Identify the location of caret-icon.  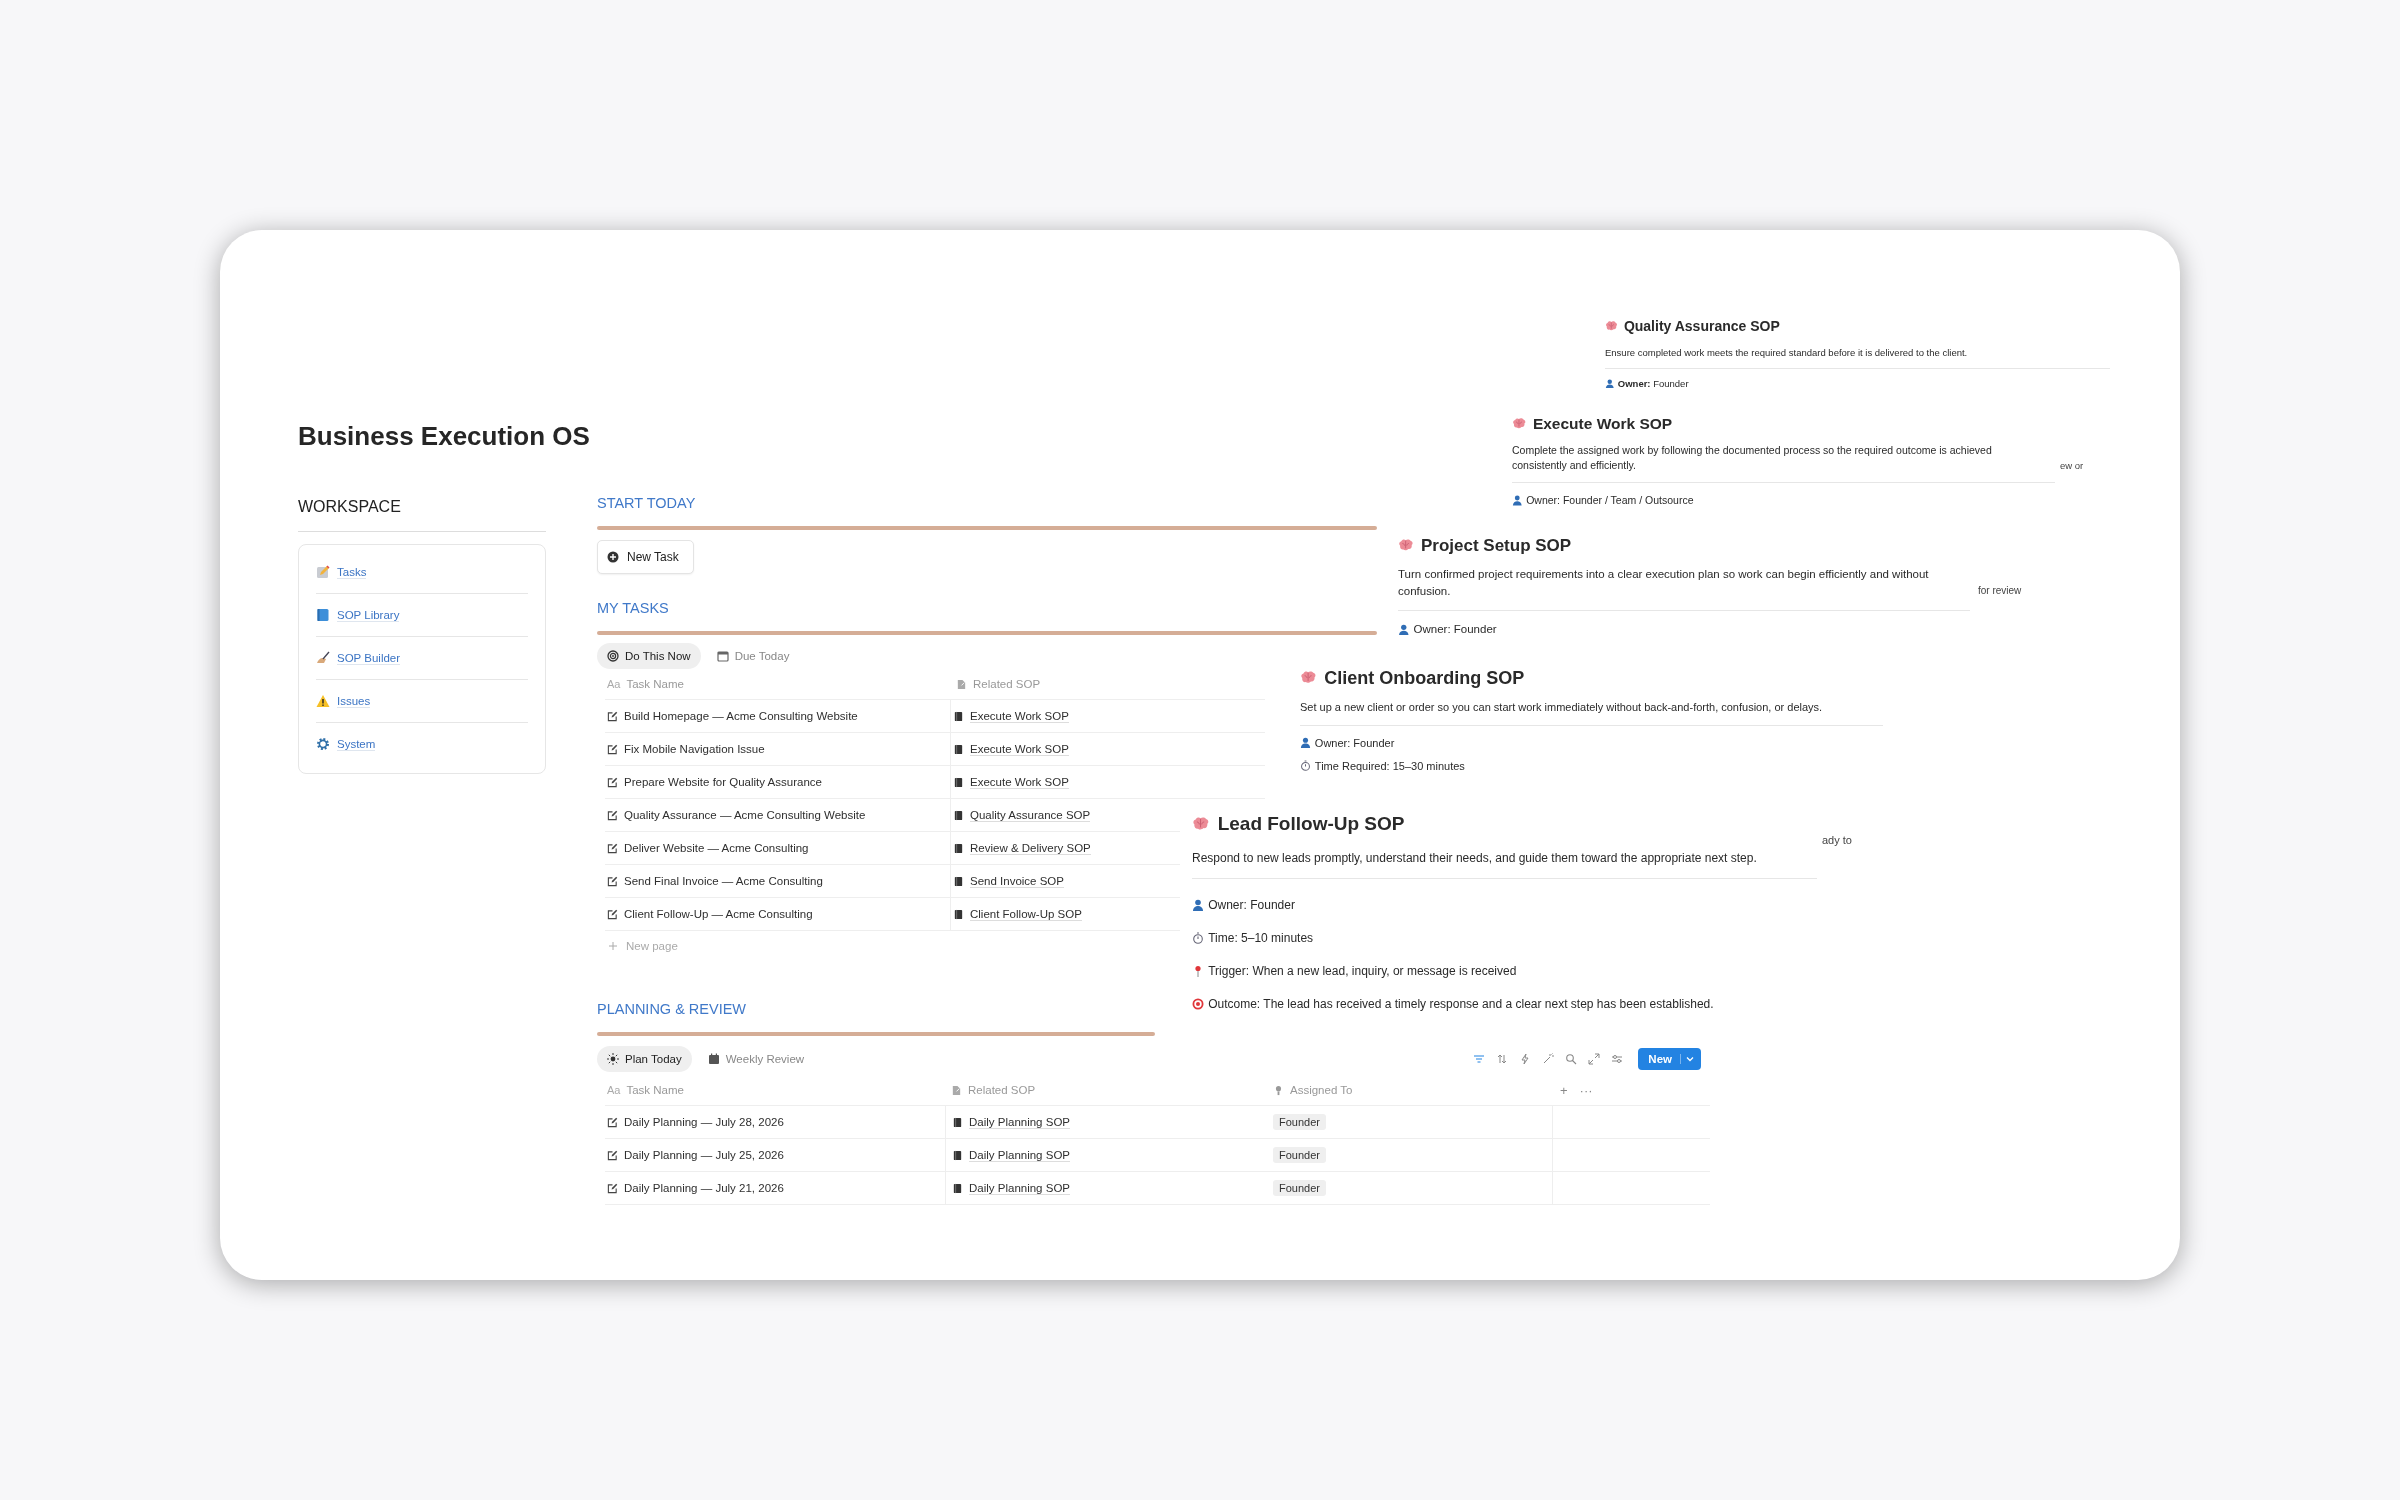
(1687, 1059).